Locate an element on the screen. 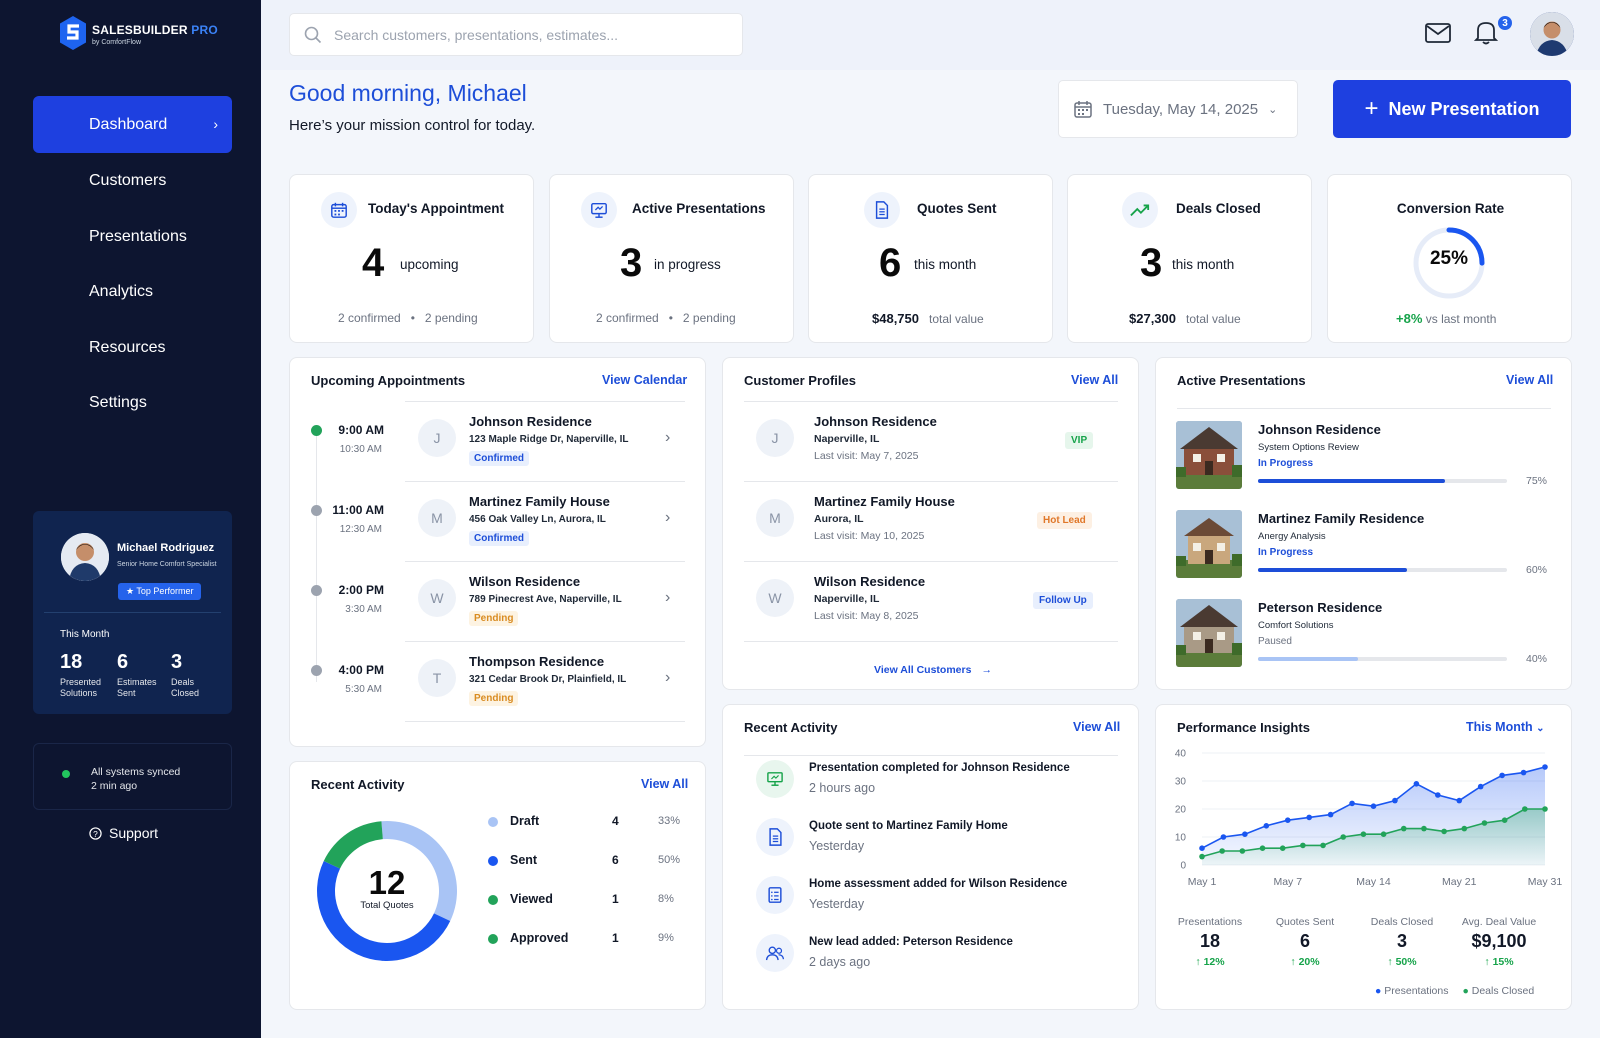 The image size is (1600, 1038). nav-item-analytics: Analytics is located at coordinates (132, 291).